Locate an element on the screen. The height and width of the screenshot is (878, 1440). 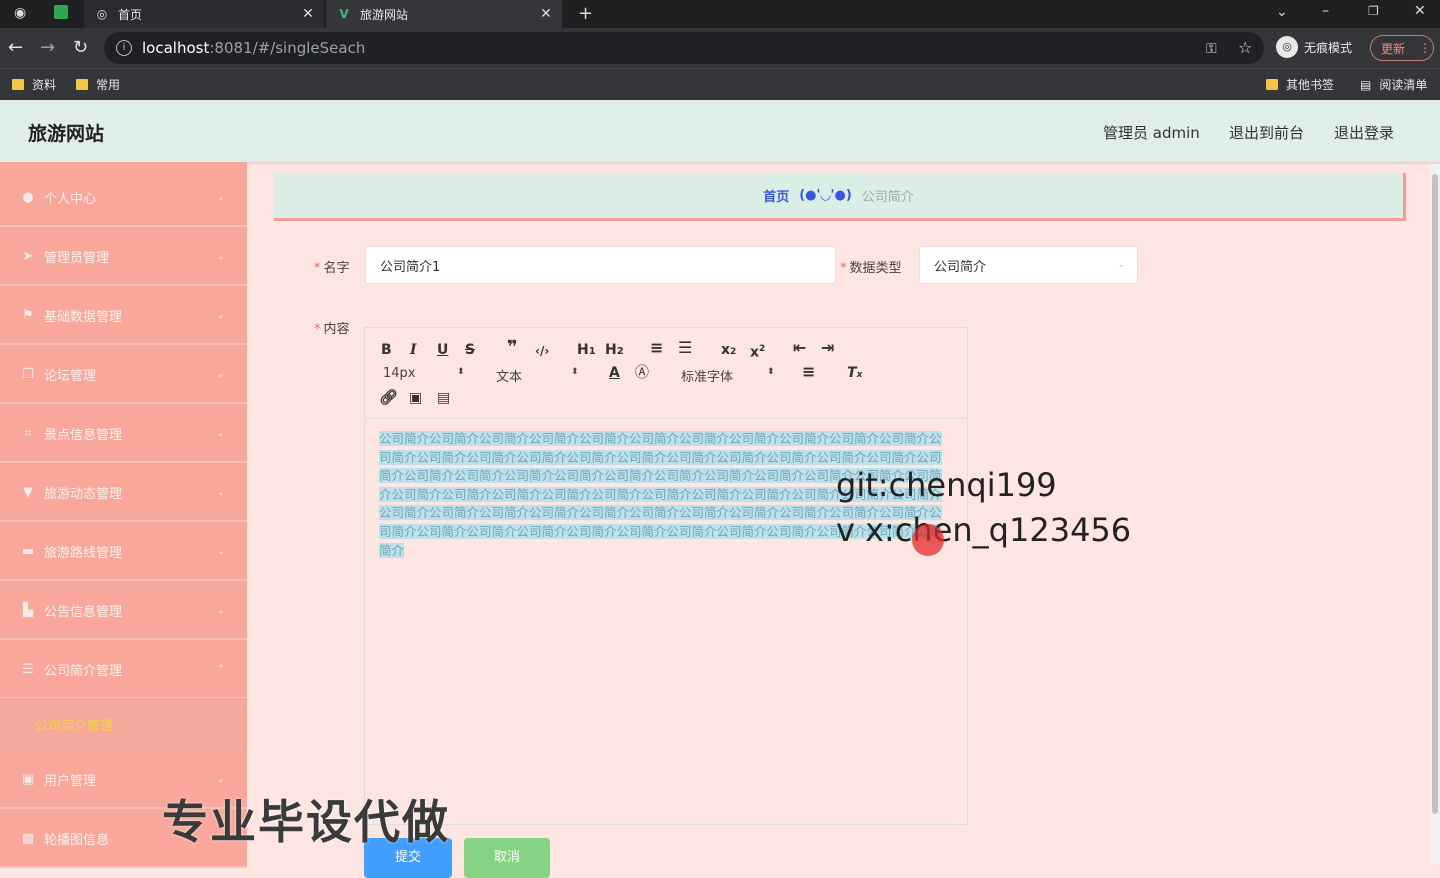
content-label-text: 内容 is located at coordinates (336, 329).